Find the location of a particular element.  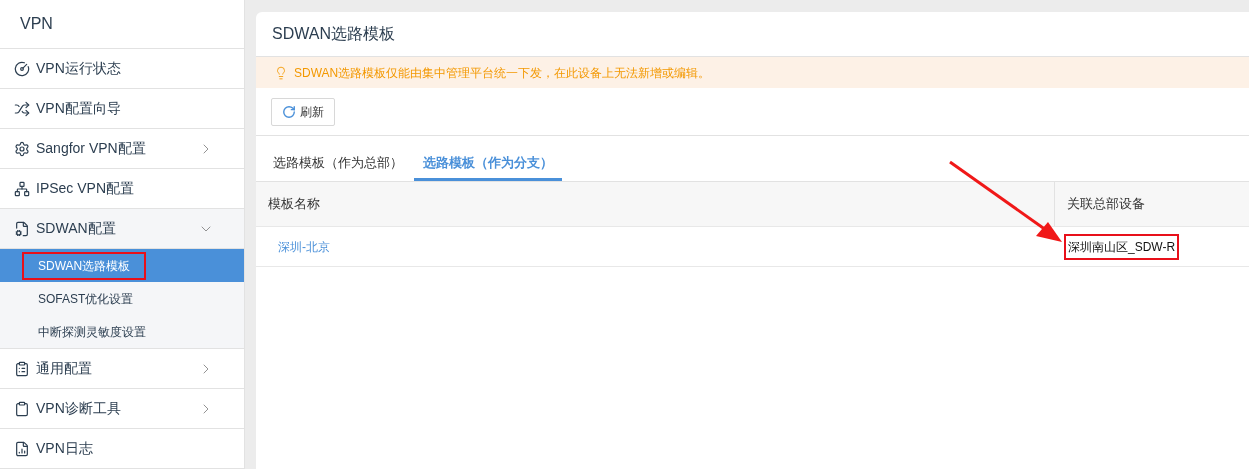

refresh-icon is located at coordinates (289, 111).